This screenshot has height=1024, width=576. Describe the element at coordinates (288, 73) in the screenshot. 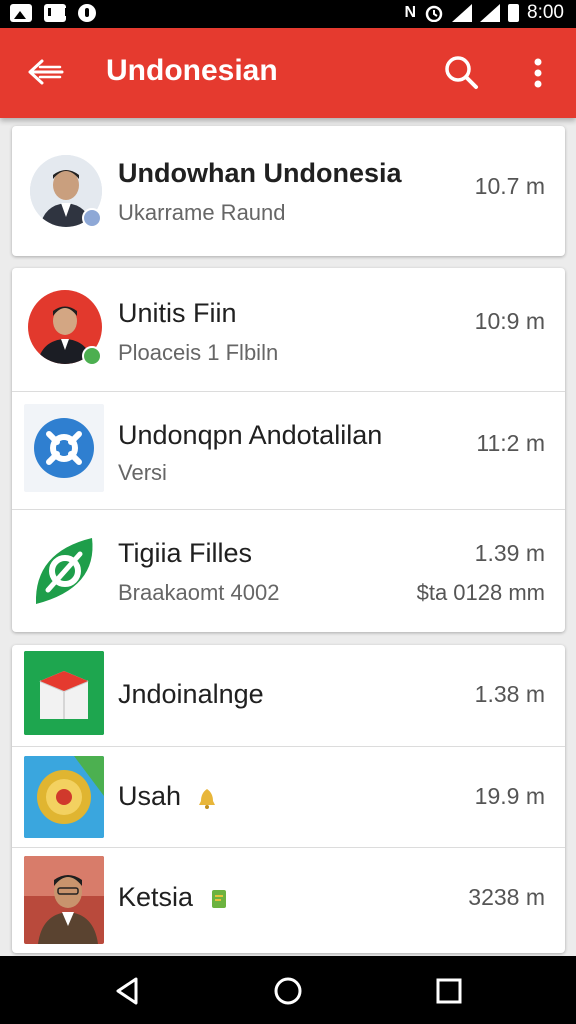

I see `app-bar: Undonesian` at that location.